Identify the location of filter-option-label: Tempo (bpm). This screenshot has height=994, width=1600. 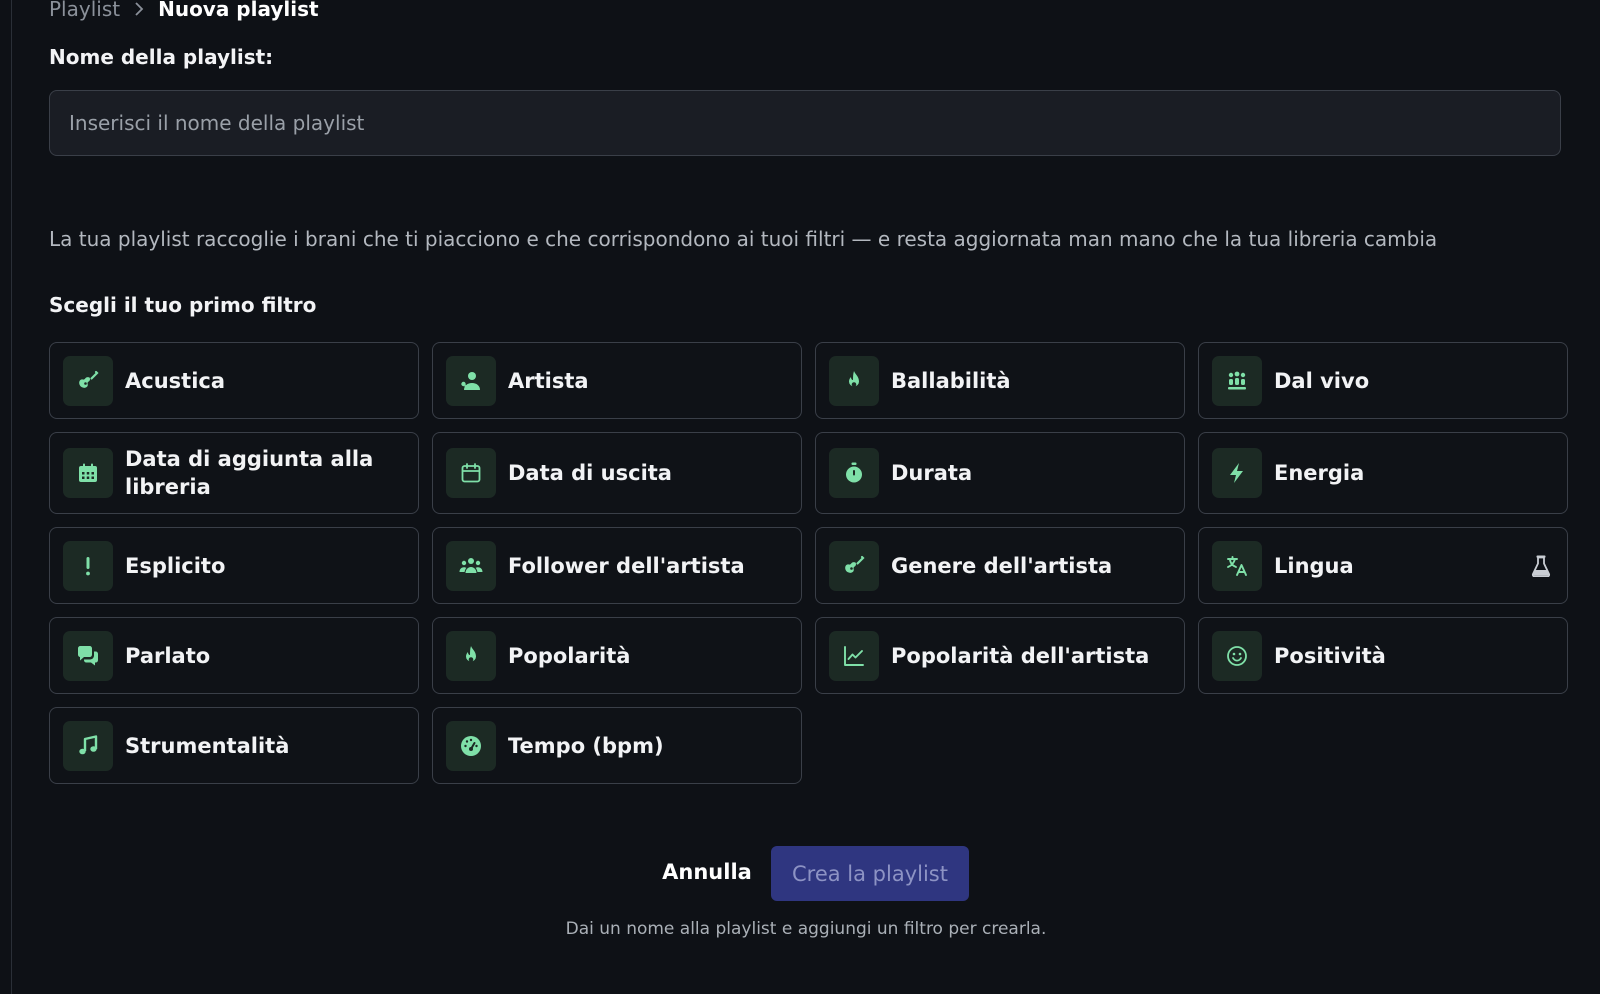
(586, 745).